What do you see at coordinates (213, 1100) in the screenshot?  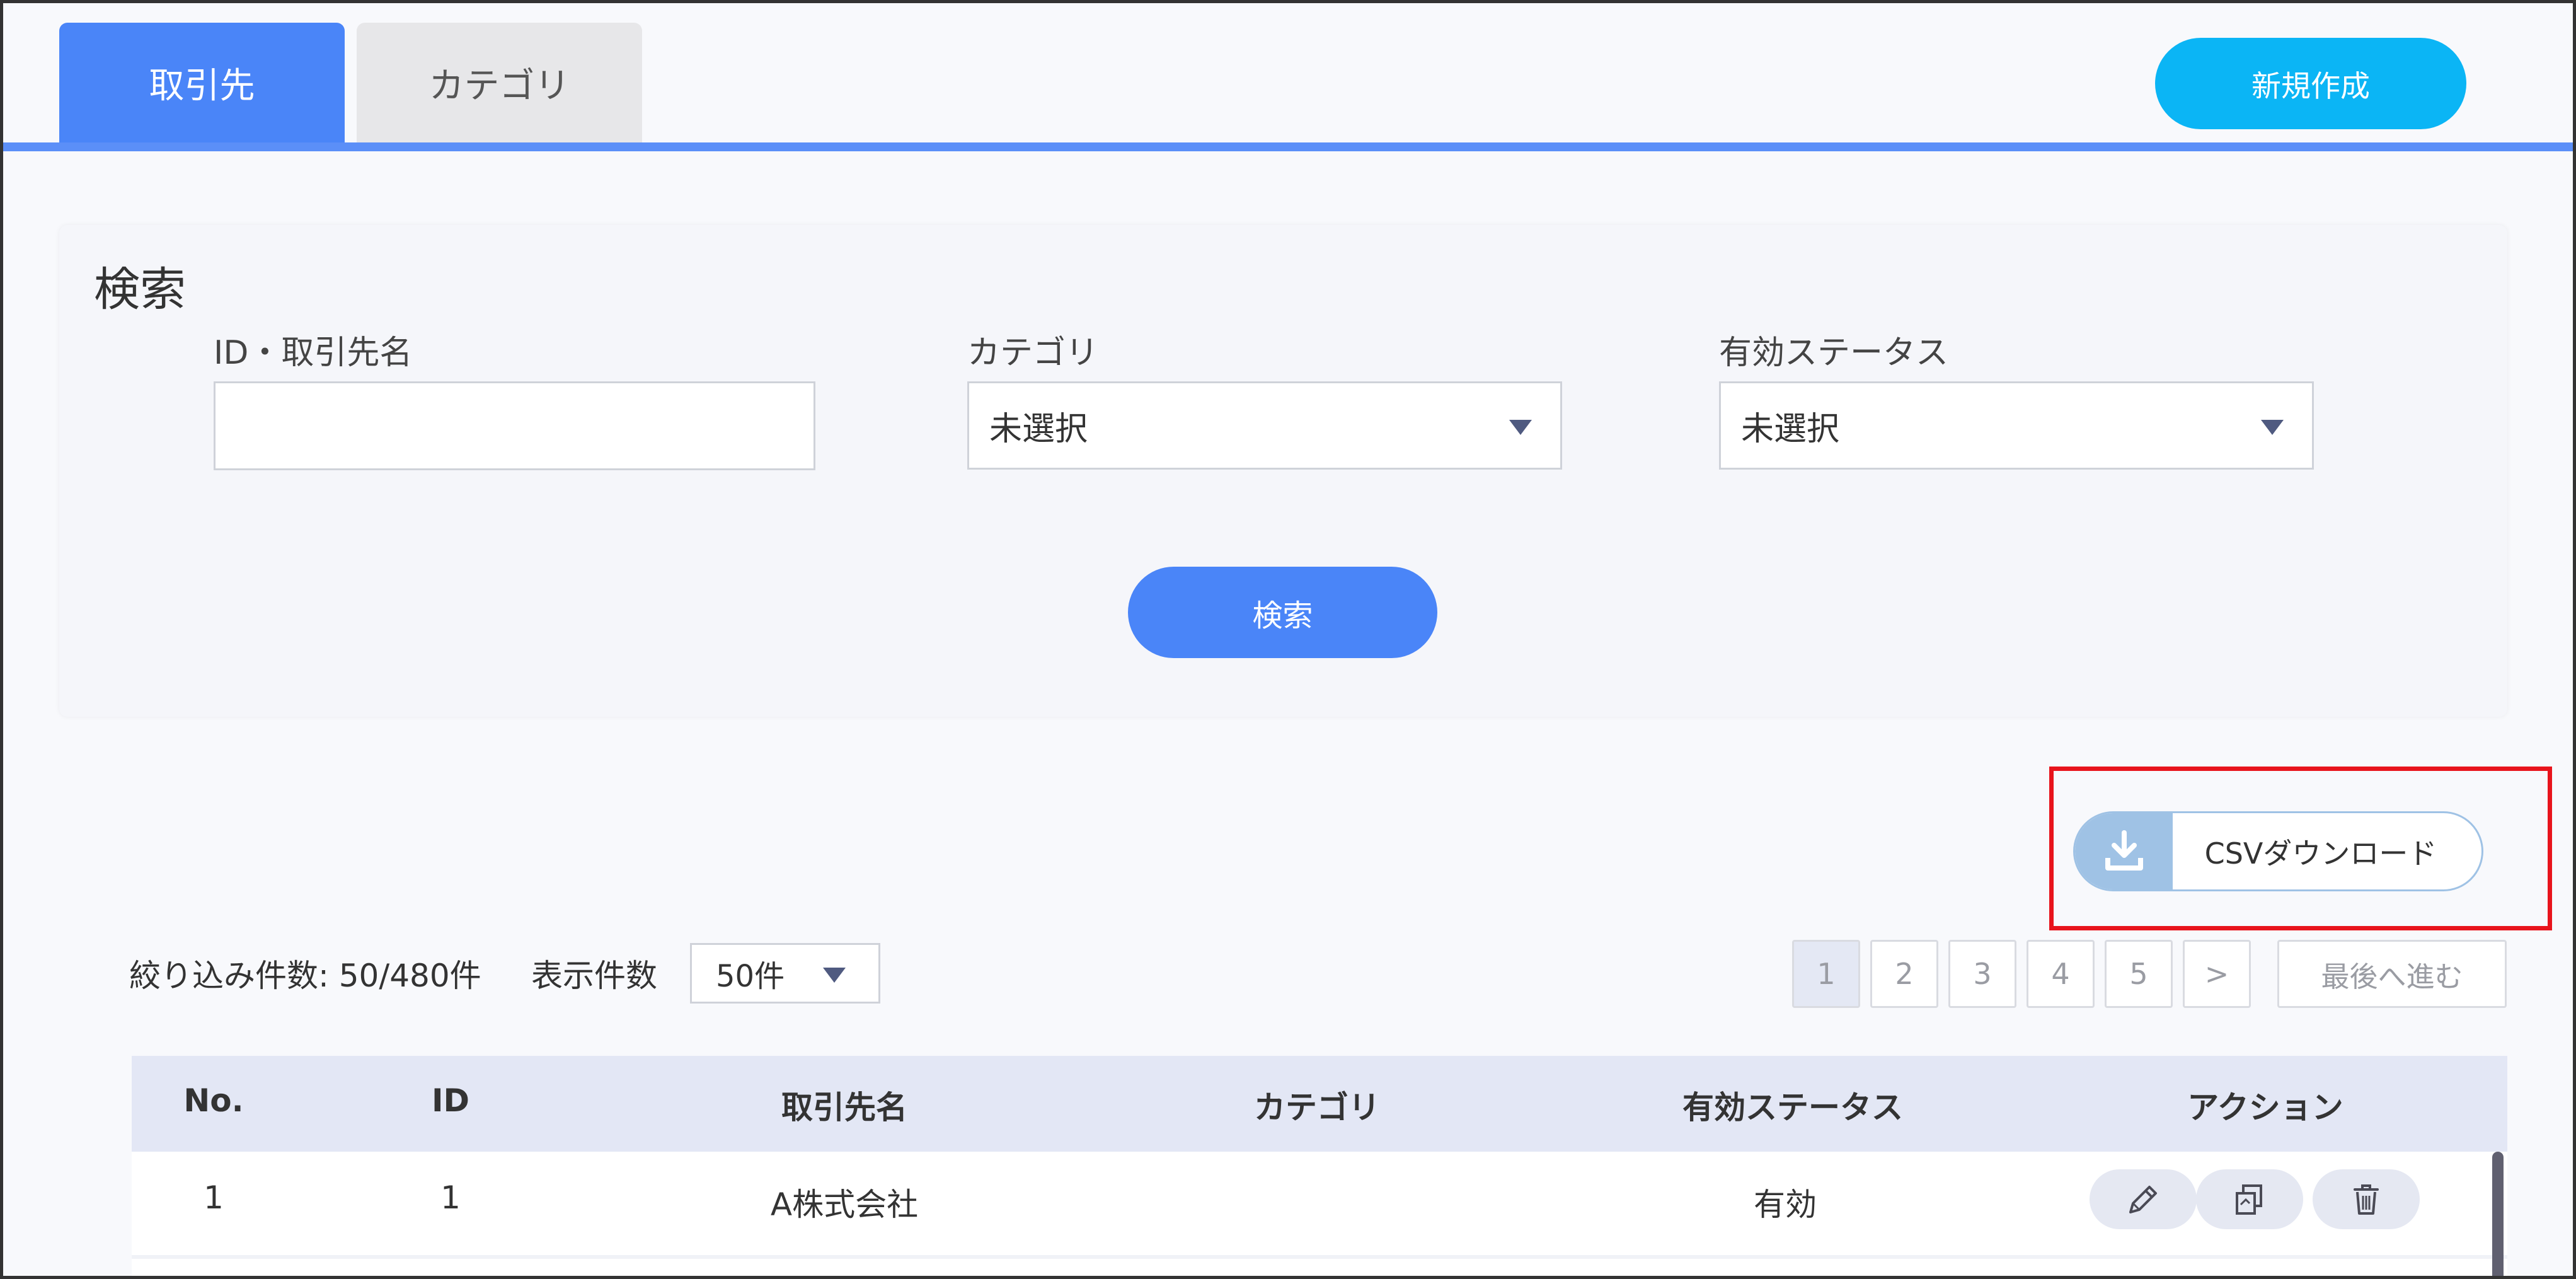 I see `column-header-no: No.` at bounding box center [213, 1100].